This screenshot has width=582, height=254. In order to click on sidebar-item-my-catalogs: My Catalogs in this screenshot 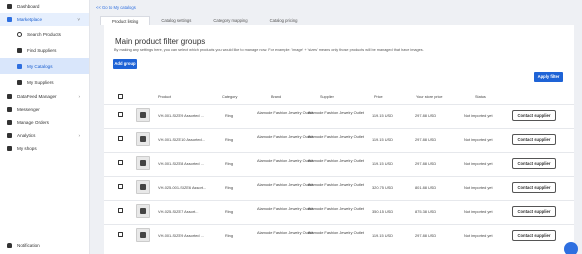, I will do `click(44, 66)`.